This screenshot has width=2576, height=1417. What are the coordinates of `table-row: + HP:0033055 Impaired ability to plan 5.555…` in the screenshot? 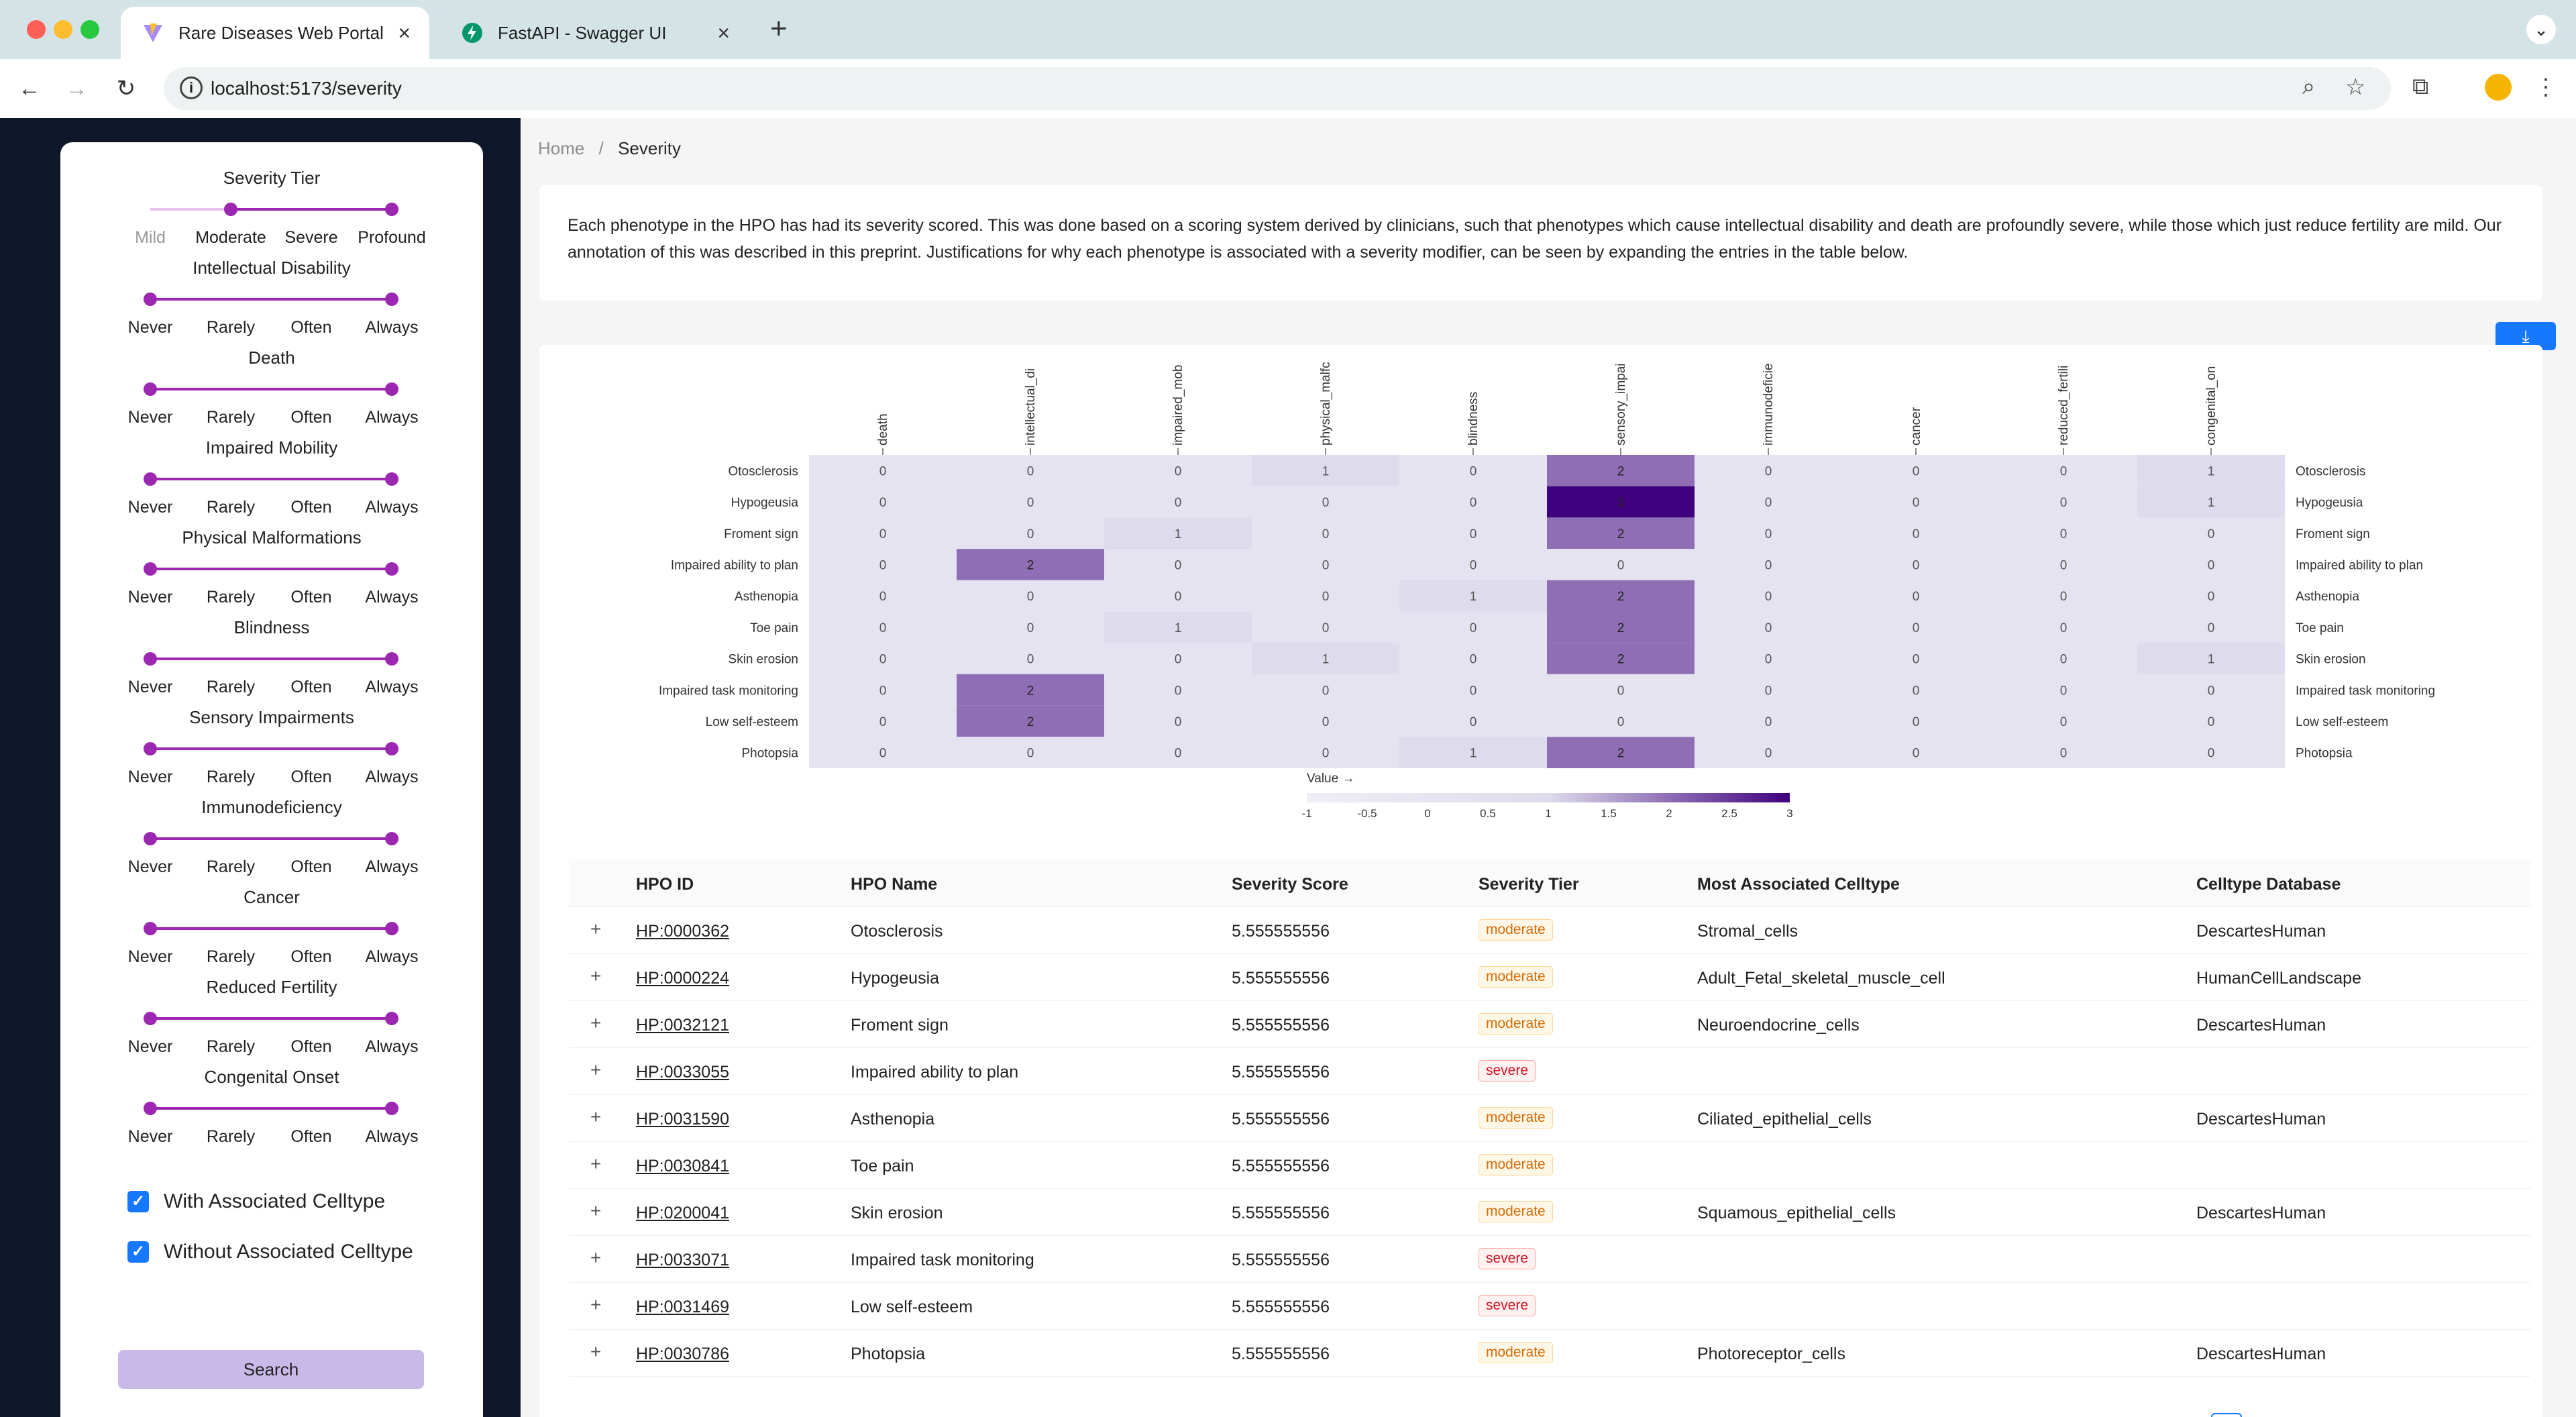 It's located at (1549, 1071).